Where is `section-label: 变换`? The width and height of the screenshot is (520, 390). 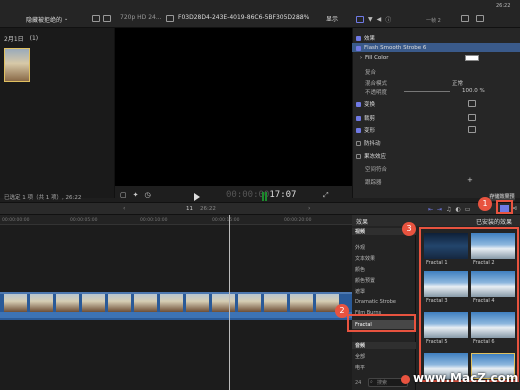
section-label: 变换 is located at coordinates (370, 105).